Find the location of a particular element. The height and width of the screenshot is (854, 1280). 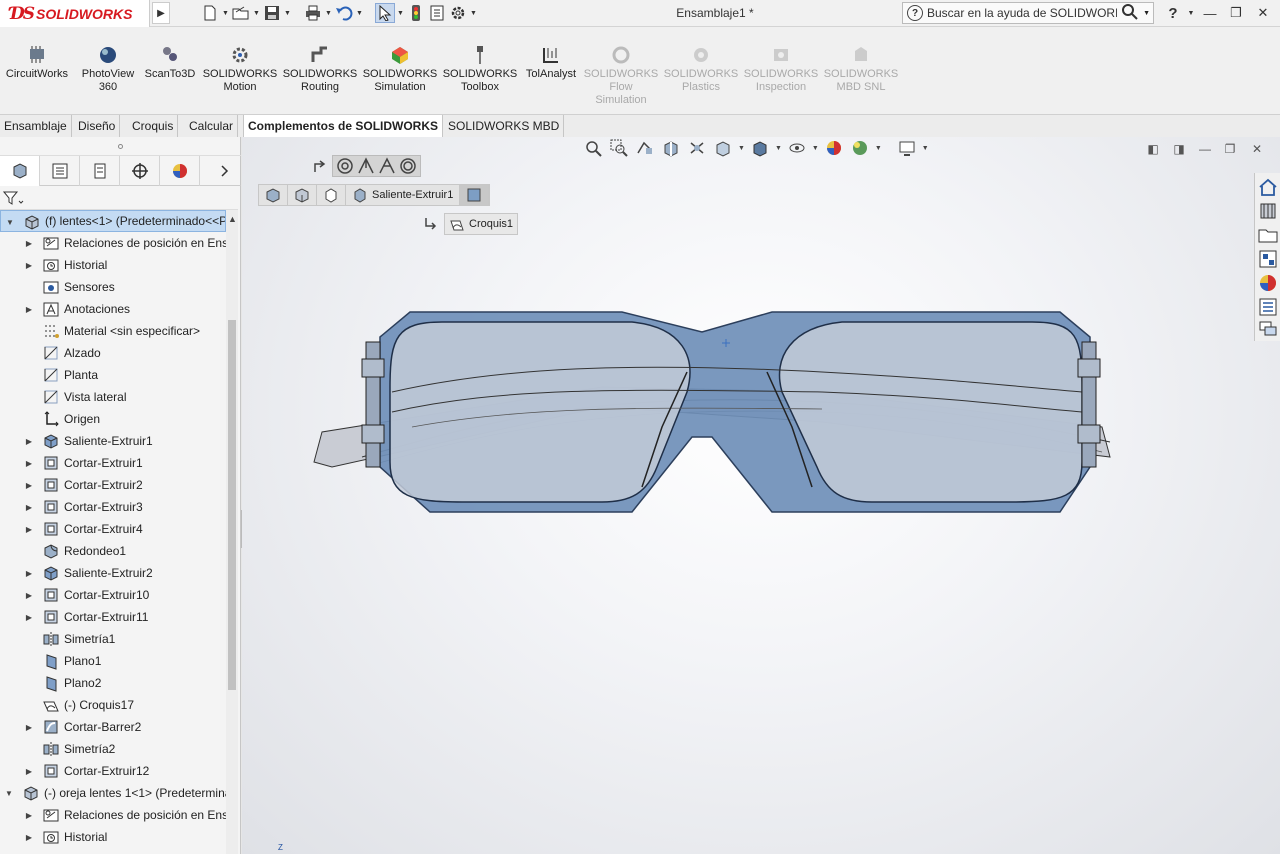

save-dropdown-icon: ▼ is located at coordinates (287, 13).